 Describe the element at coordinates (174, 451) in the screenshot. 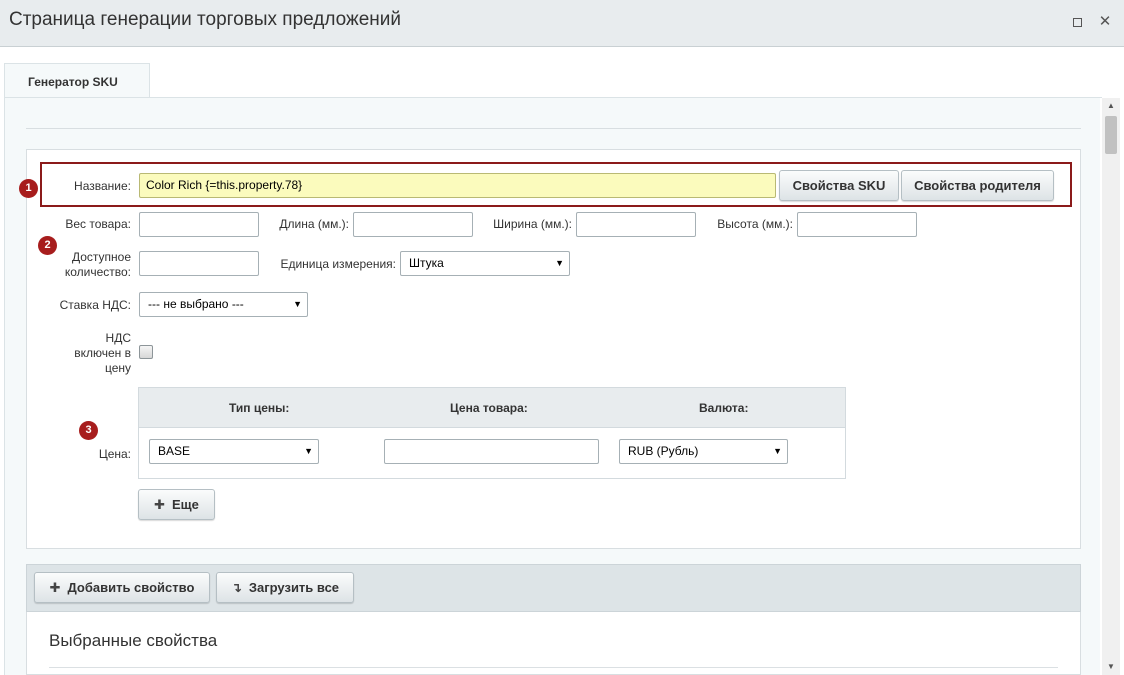

I see `price-type-select-value: BASE` at that location.